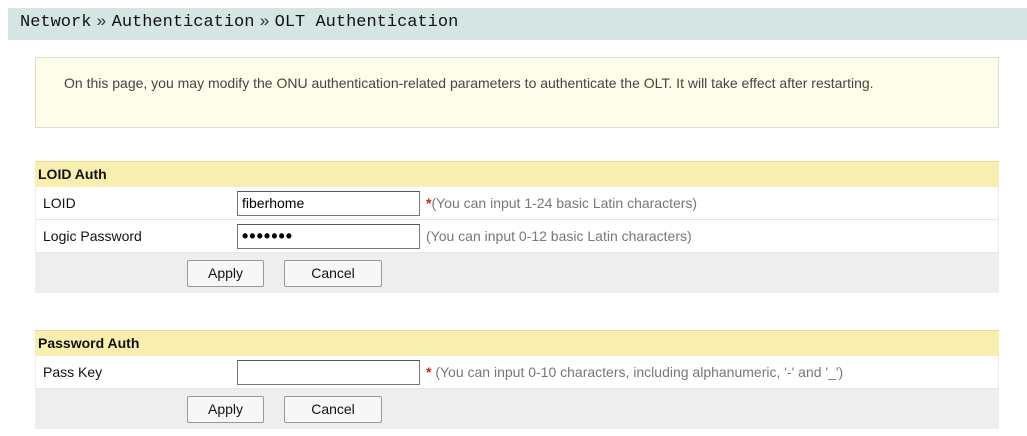 This screenshot has height=436, width=1027. I want to click on pass-key-label: Pass Key, so click(73, 372).